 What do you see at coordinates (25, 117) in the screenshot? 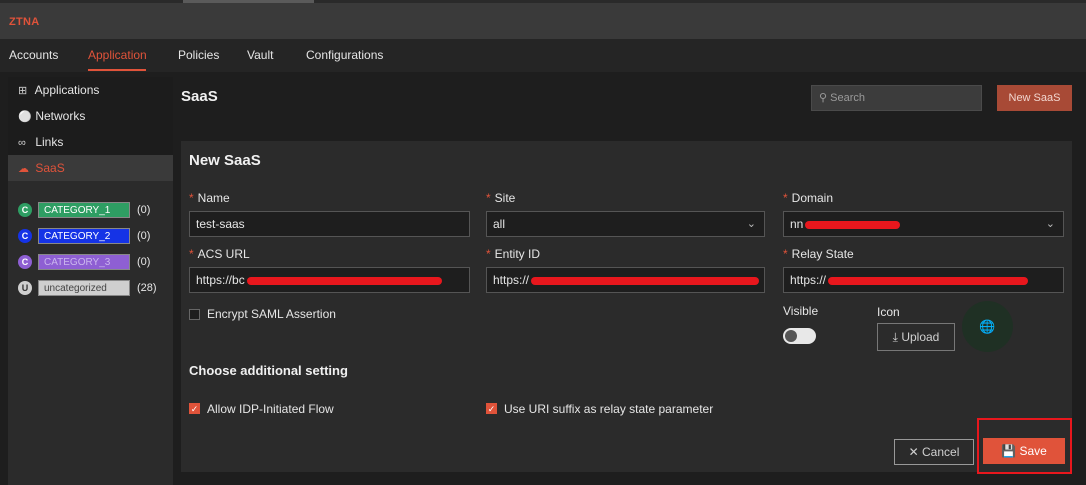
I see `globe-icon: ⚪` at bounding box center [25, 117].